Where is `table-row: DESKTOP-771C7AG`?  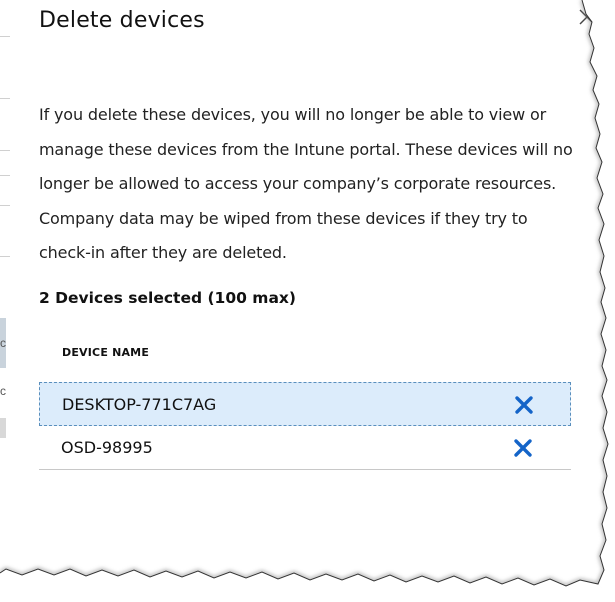 table-row: DESKTOP-771C7AG is located at coordinates (305, 404).